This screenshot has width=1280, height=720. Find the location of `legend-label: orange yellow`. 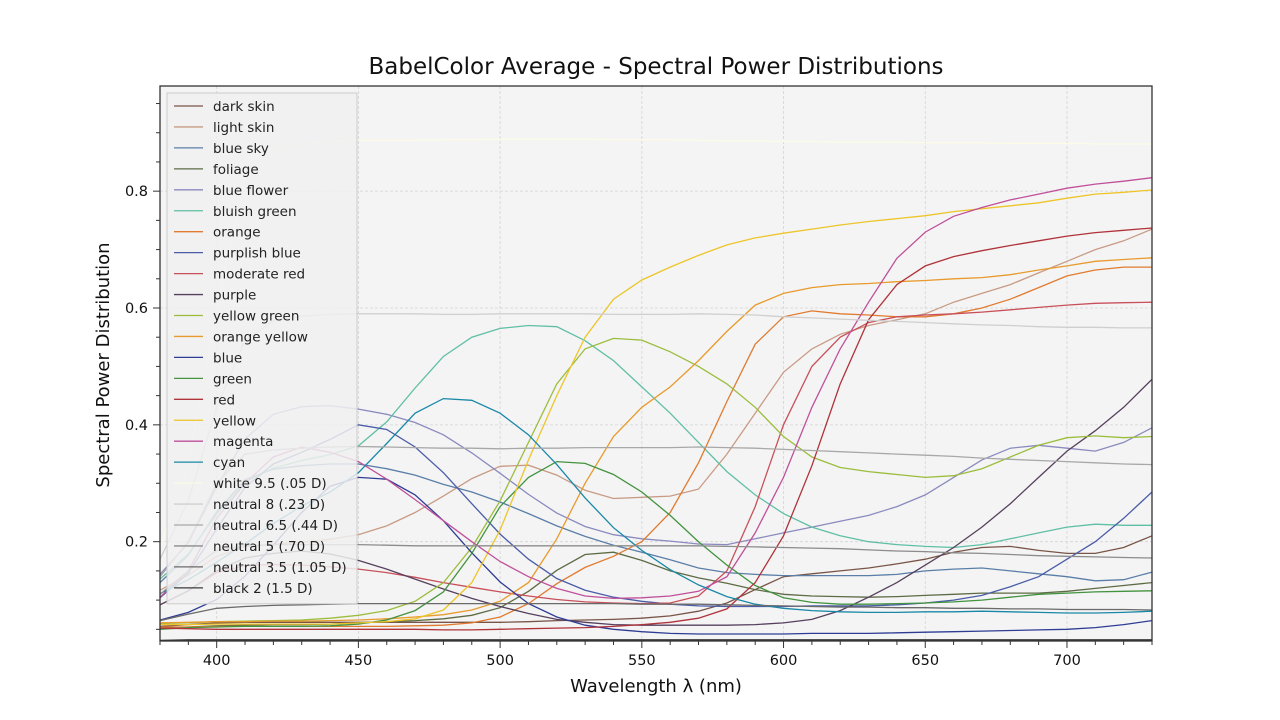

legend-label: orange yellow is located at coordinates (260, 337).